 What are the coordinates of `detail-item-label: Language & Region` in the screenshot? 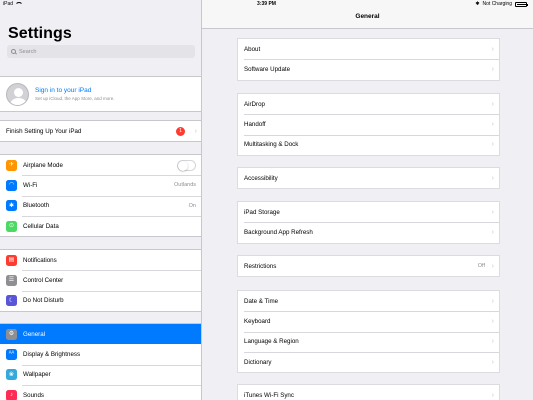 It's located at (271, 342).